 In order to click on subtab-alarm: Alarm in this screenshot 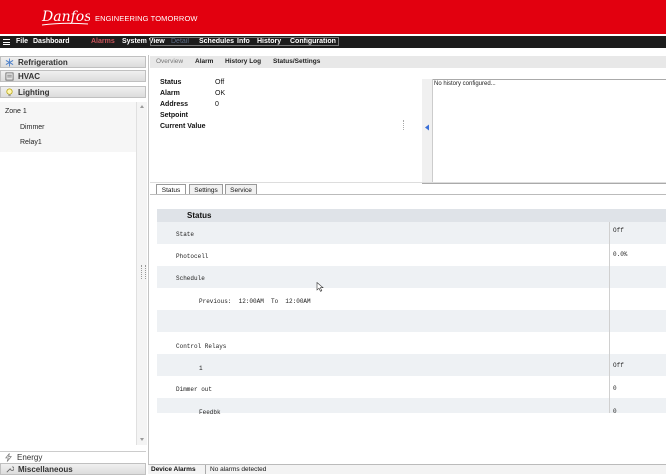, I will do `click(204, 61)`.